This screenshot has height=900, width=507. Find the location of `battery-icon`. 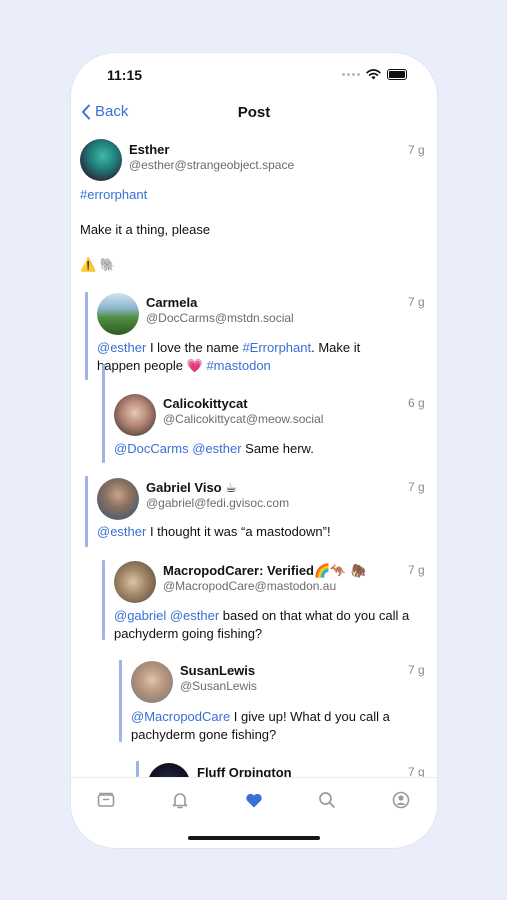

battery-icon is located at coordinates (397, 74).